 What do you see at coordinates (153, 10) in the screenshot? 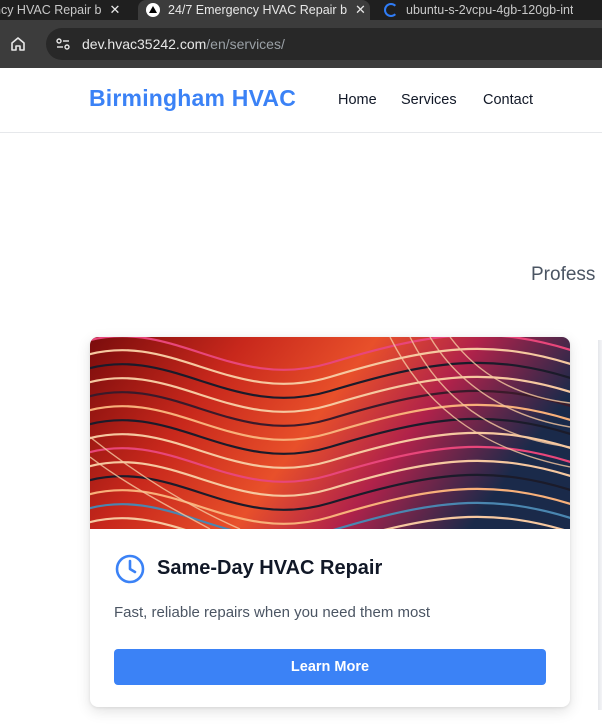
I see `site-favicon-icon` at bounding box center [153, 10].